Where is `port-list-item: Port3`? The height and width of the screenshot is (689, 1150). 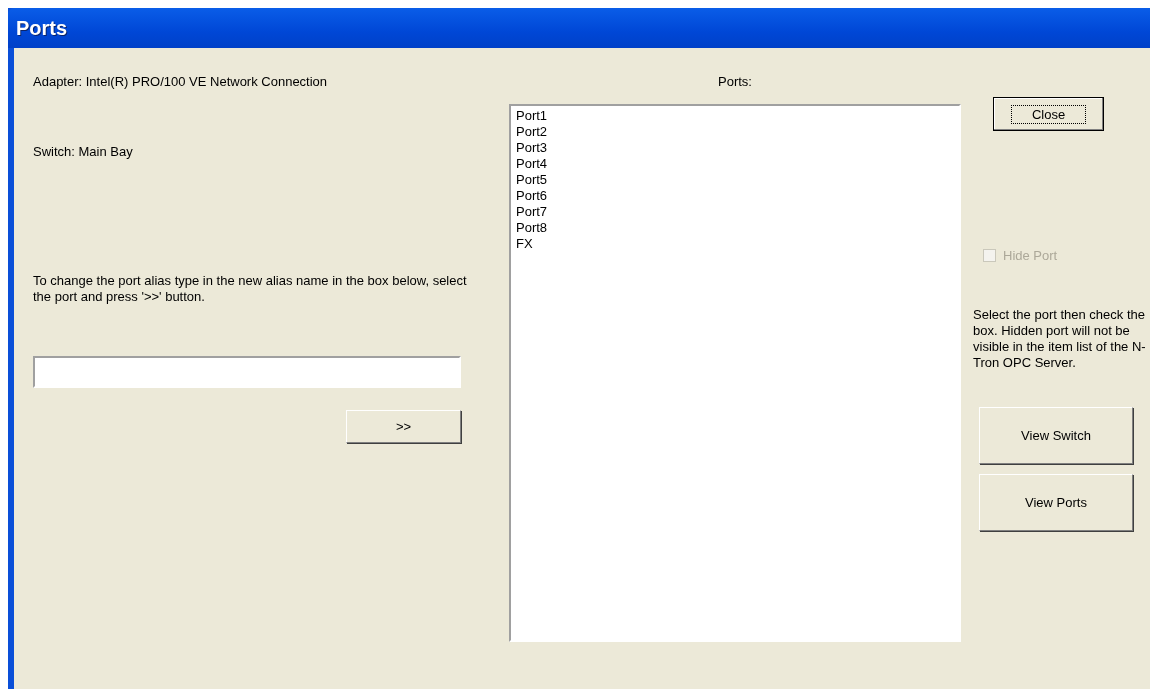 port-list-item: Port3 is located at coordinates (532, 148).